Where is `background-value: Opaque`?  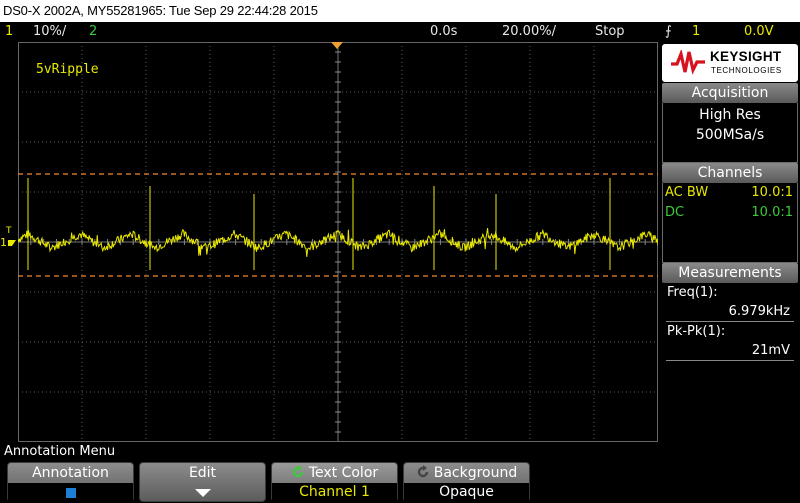 background-value: Opaque is located at coordinates (466, 492).